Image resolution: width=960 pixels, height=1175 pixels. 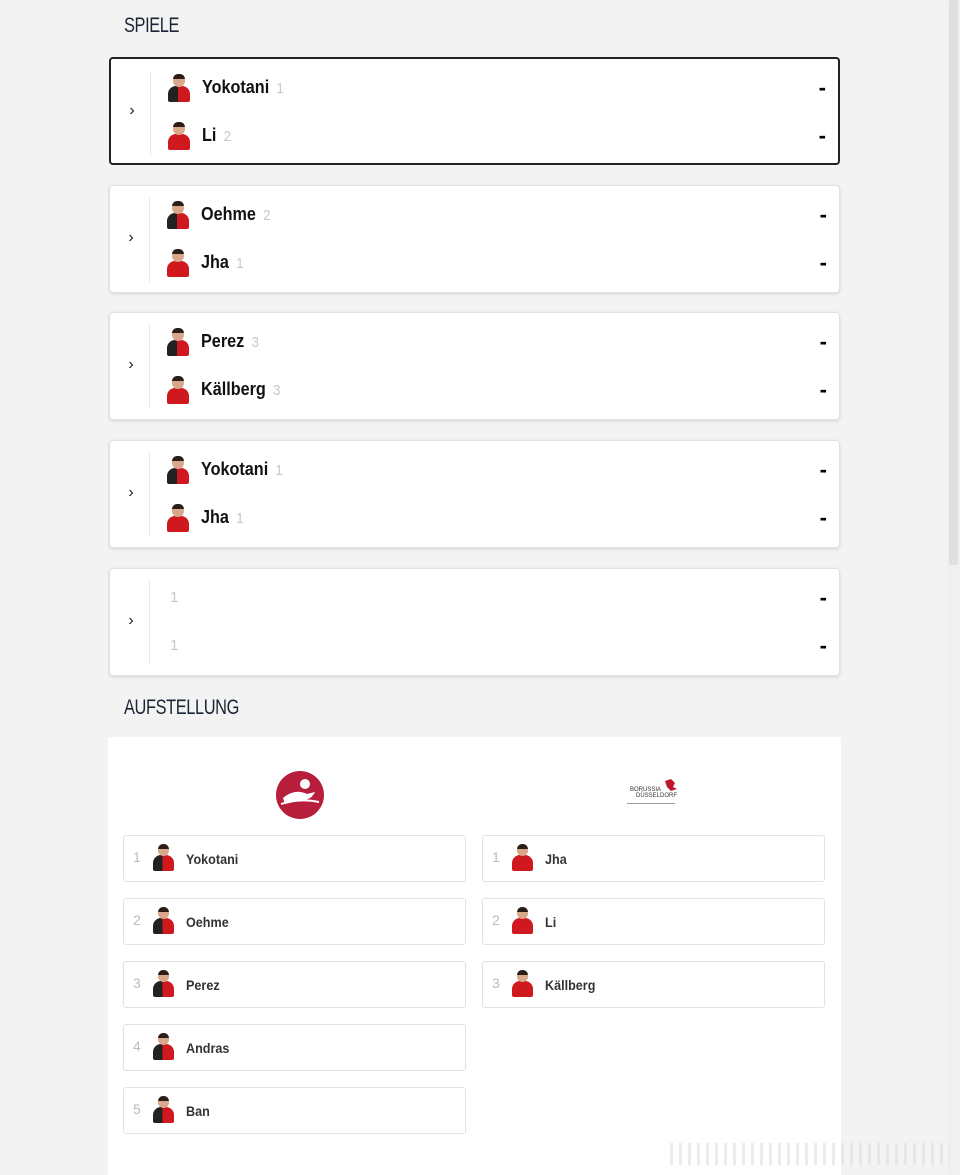 What do you see at coordinates (474, 111) in the screenshot?
I see `match-card: › Yokotani 1 - Li 2 -` at bounding box center [474, 111].